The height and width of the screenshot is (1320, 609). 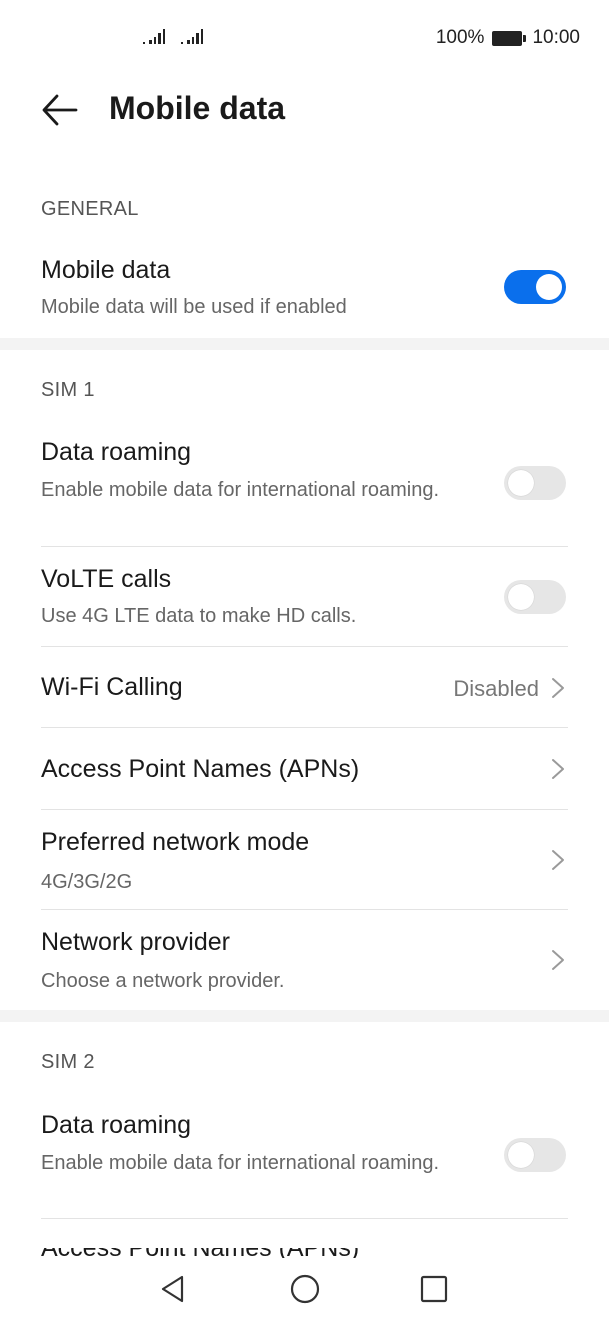 I want to click on status-bar: 100% 10:00, so click(x=304, y=39).